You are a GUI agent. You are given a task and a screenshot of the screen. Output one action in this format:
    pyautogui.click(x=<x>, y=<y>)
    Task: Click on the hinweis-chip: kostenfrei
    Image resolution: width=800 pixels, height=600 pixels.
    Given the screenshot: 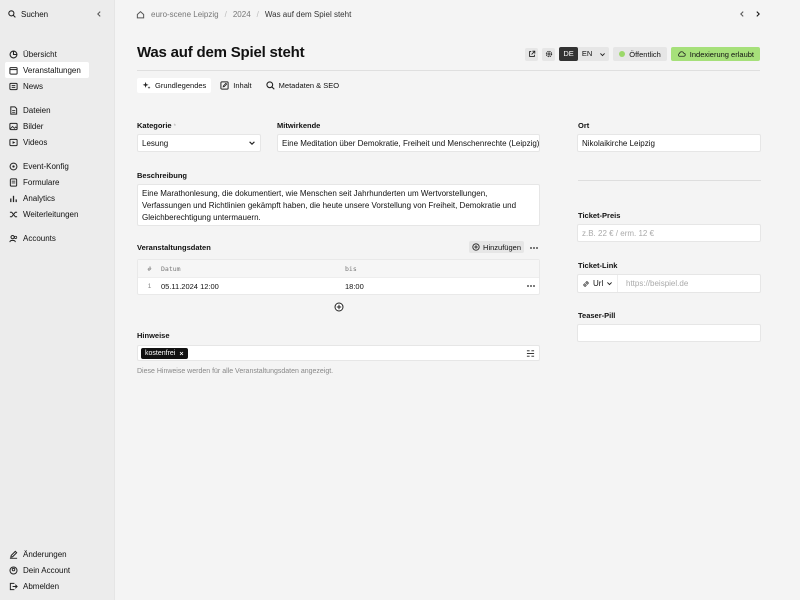 What is the action you would take?
    pyautogui.click(x=165, y=353)
    